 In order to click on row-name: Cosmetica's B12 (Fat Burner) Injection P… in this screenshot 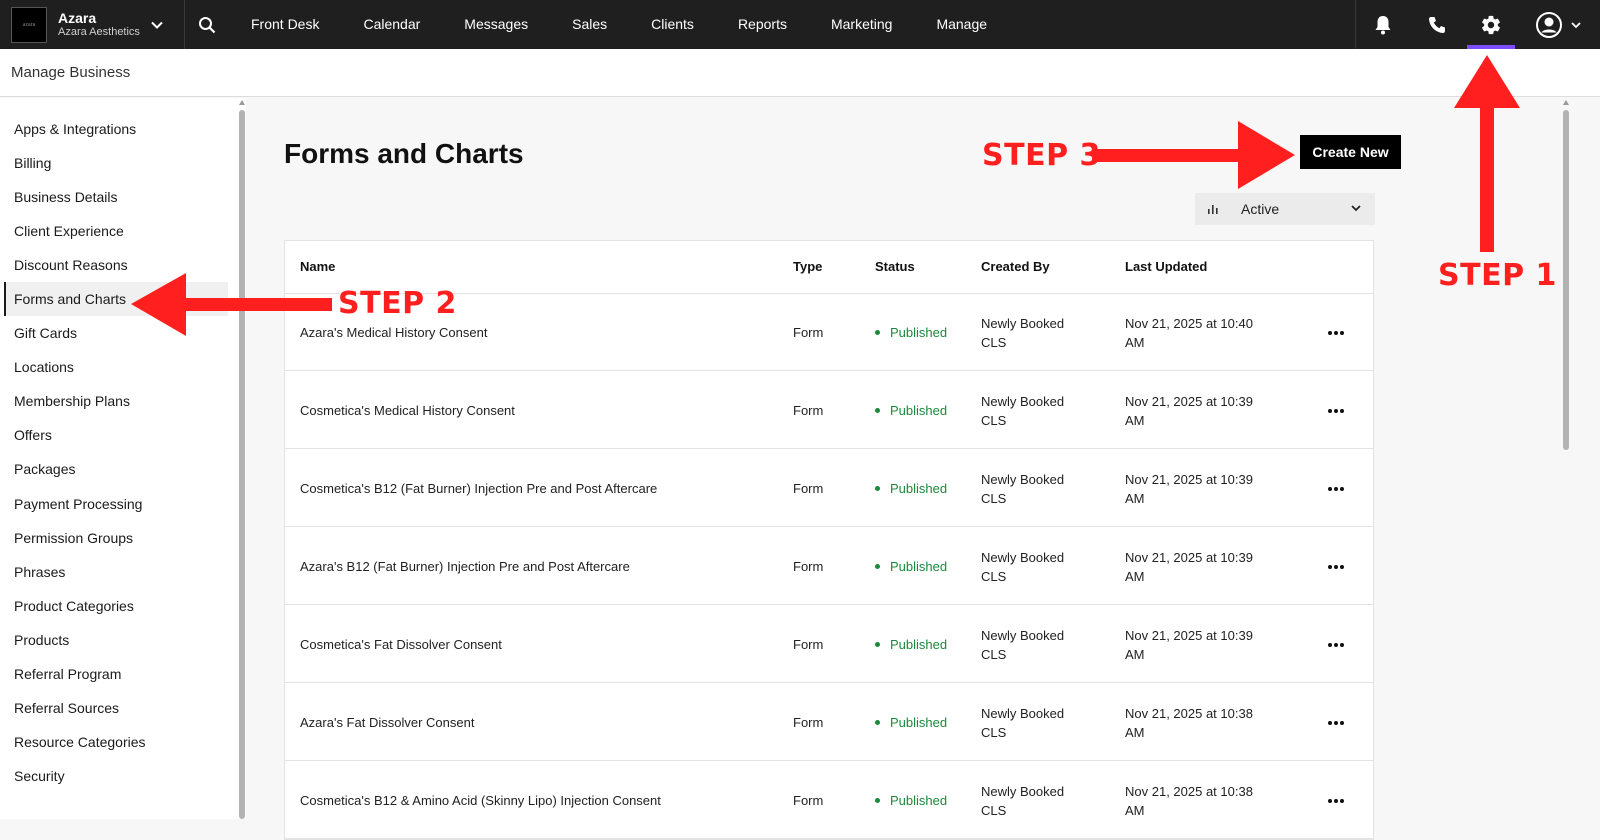, I will do `click(478, 488)`.